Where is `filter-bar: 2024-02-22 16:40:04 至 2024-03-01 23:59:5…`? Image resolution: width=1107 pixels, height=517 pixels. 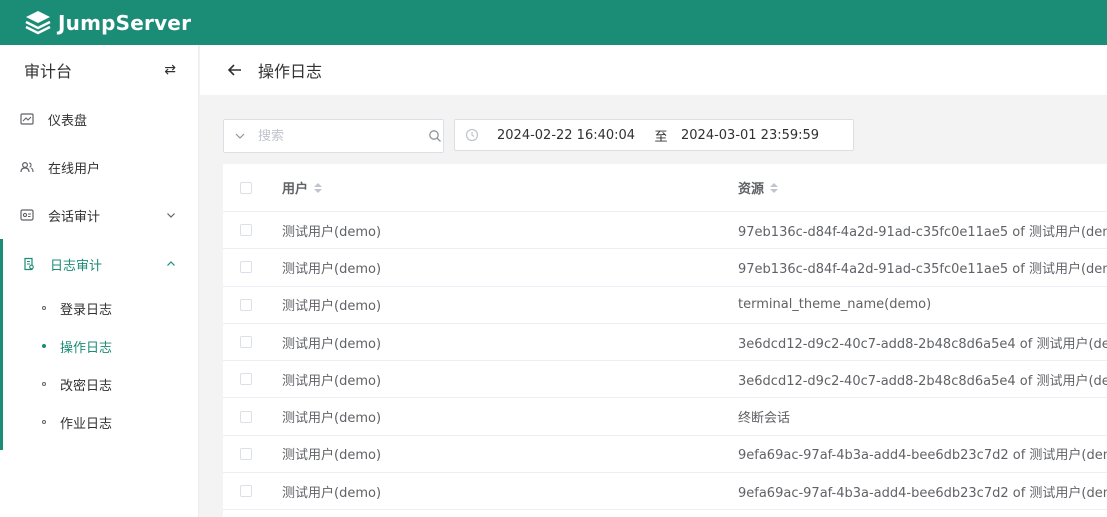
filter-bar: 2024-02-22 16:40:04 至 2024-03-01 23:59:5… is located at coordinates (538, 136).